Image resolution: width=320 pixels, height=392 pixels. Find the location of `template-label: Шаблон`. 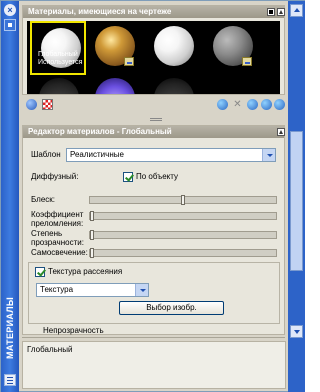

template-label: Шаблон is located at coordinates (46, 154).